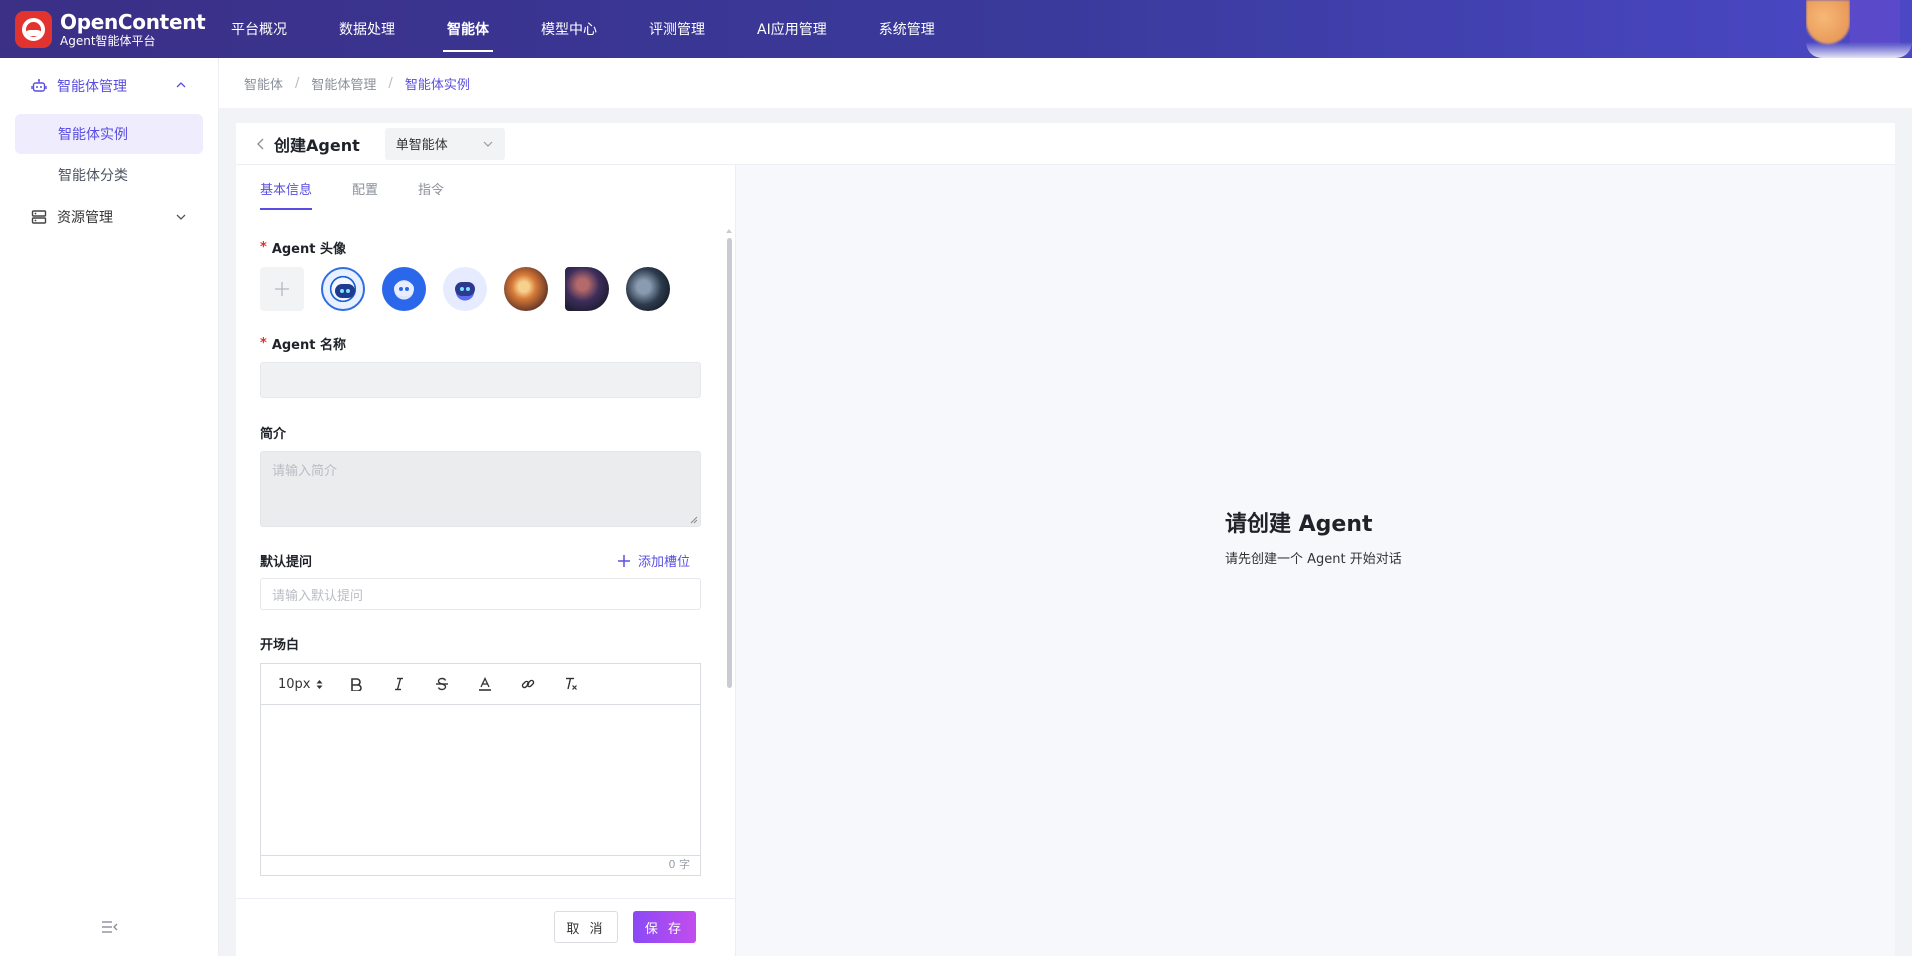 This screenshot has width=1912, height=956. What do you see at coordinates (261, 144) in the screenshot?
I see `back-arrow-icon` at bounding box center [261, 144].